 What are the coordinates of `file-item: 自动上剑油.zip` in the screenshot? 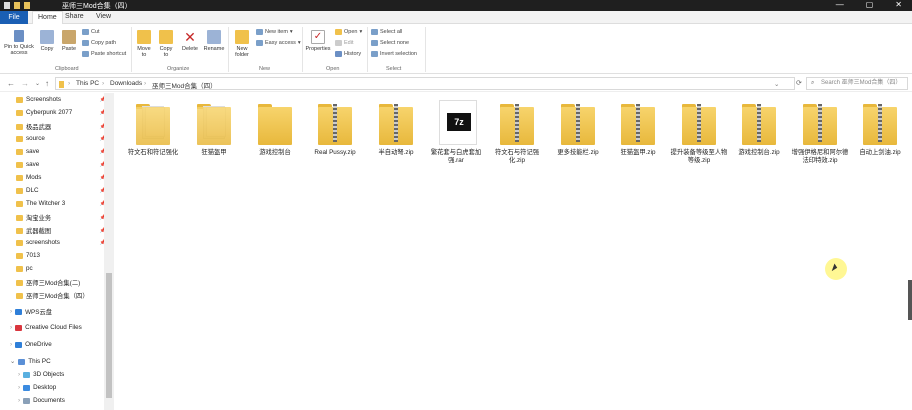 It's located at (880, 128).